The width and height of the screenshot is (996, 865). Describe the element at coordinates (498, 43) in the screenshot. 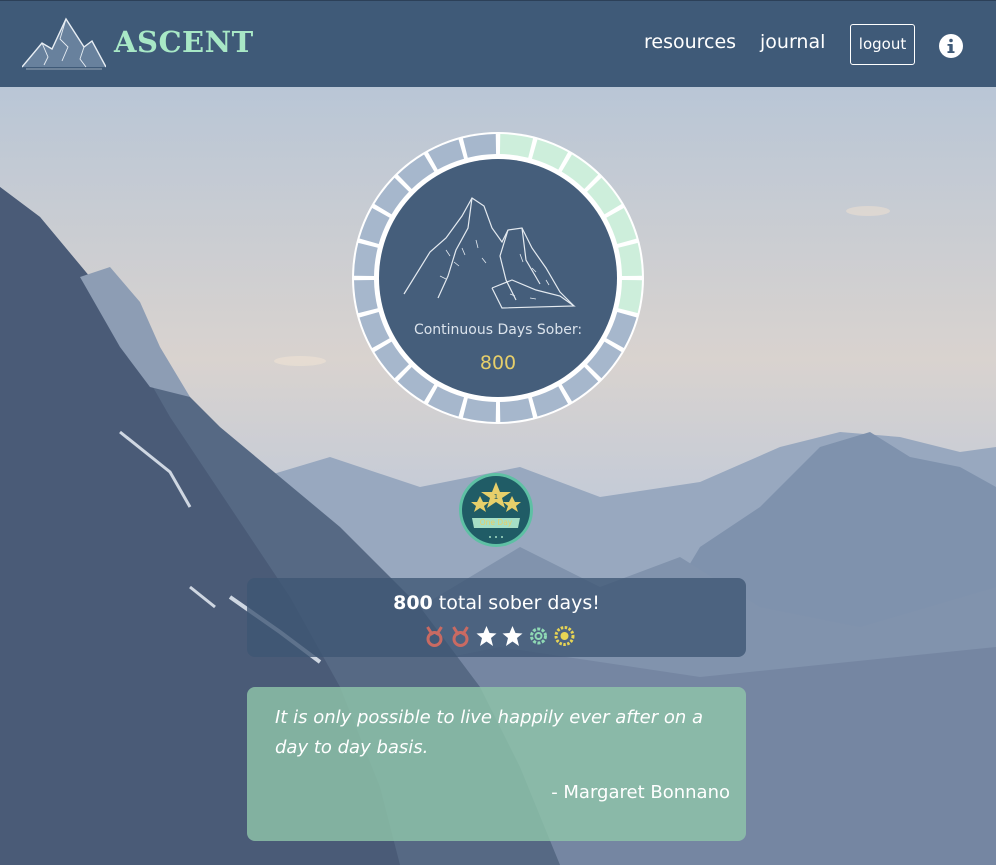

I see `navbar: ASCENT resources journal logout` at that location.